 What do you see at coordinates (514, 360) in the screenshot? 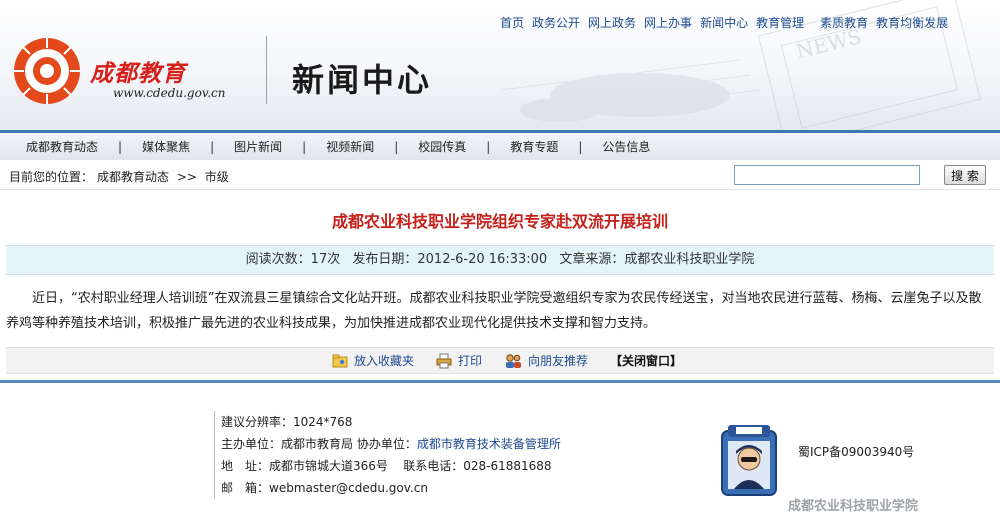
I see `recommend-friend-icon` at bounding box center [514, 360].